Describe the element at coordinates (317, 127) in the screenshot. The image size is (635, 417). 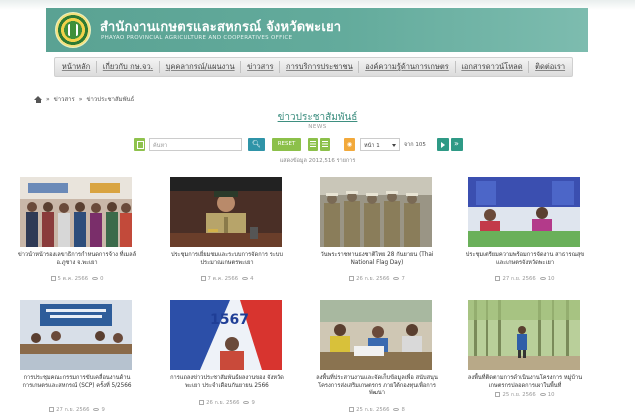
I see `page-subtitle: NEWS` at that location.